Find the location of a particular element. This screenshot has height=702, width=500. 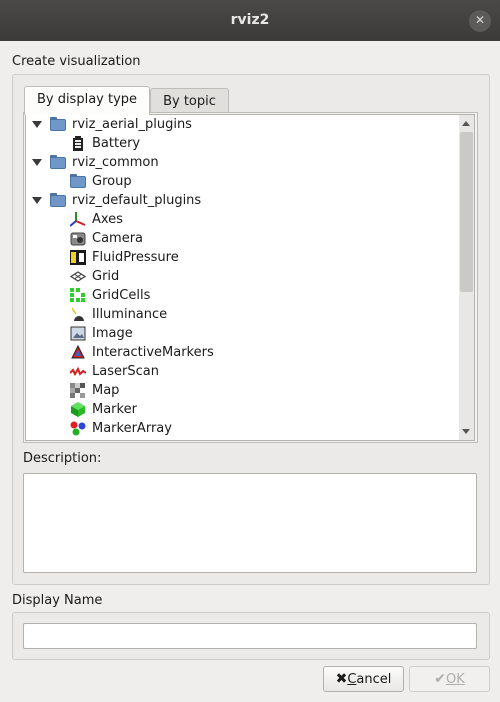

grid-icon is located at coordinates (78, 276).